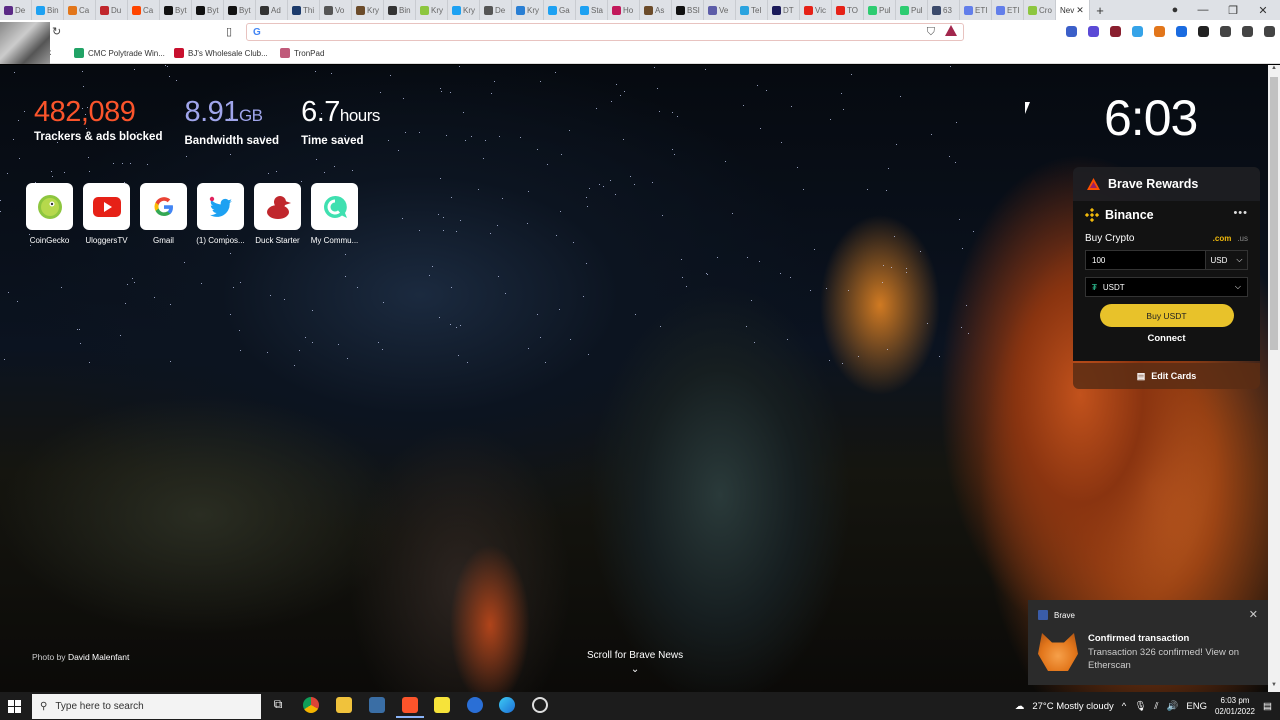 This screenshot has width=1280, height=720. What do you see at coordinates (605, 32) in the screenshot?
I see `address-bar: G ⛉` at bounding box center [605, 32].